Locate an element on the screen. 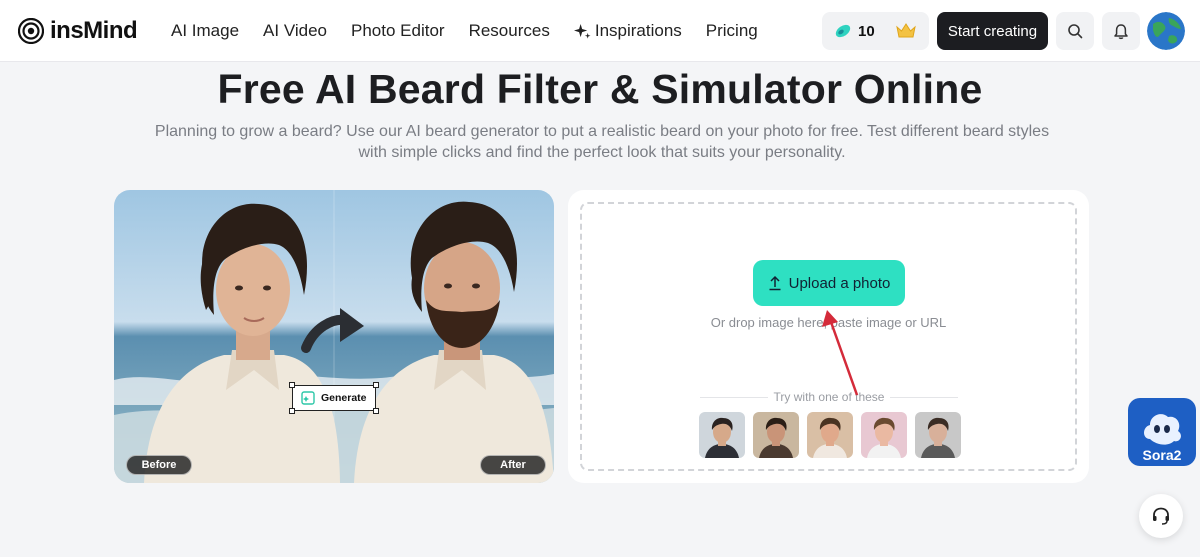  crown-icon is located at coordinates (906, 31).